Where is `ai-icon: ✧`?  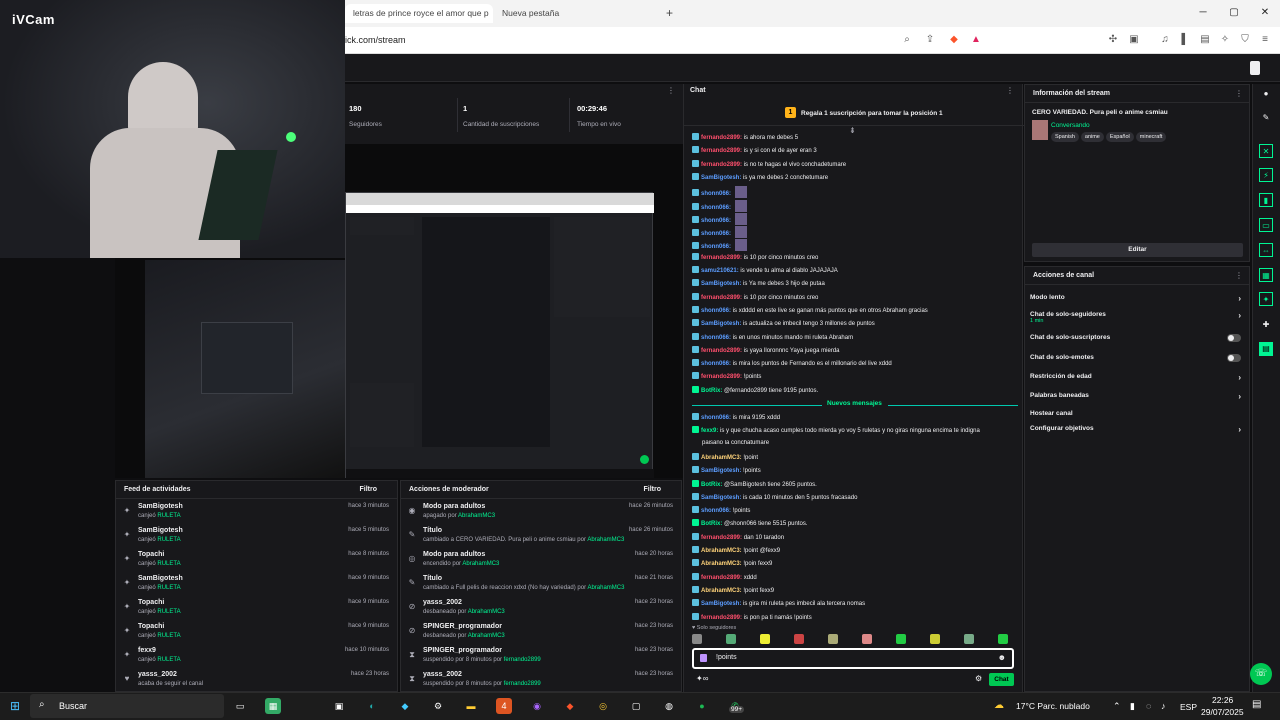 ai-icon: ✧ is located at coordinates (1225, 40).